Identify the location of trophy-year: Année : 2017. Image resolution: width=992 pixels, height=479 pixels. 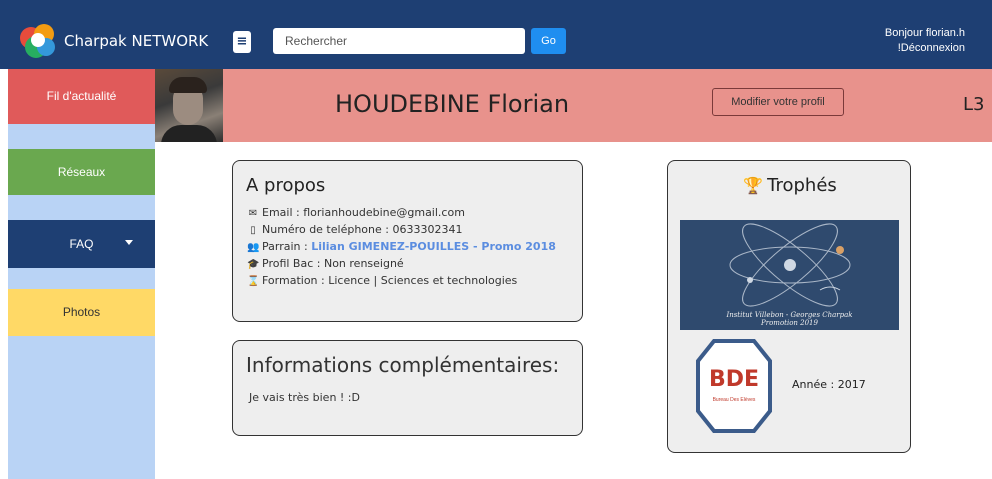
(829, 384).